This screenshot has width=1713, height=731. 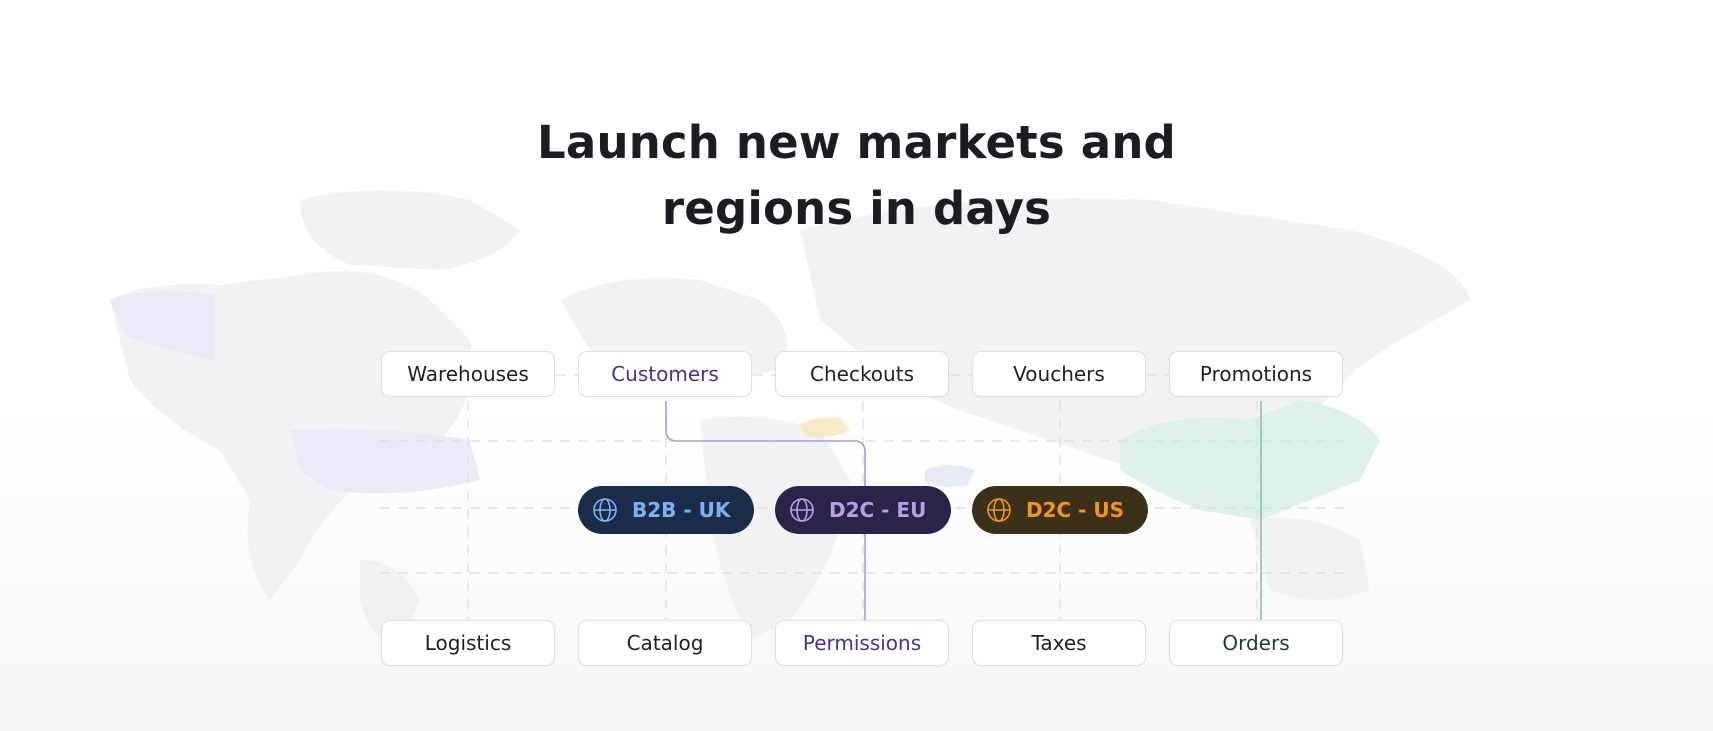 I want to click on node-customers: Customers, so click(x=665, y=374).